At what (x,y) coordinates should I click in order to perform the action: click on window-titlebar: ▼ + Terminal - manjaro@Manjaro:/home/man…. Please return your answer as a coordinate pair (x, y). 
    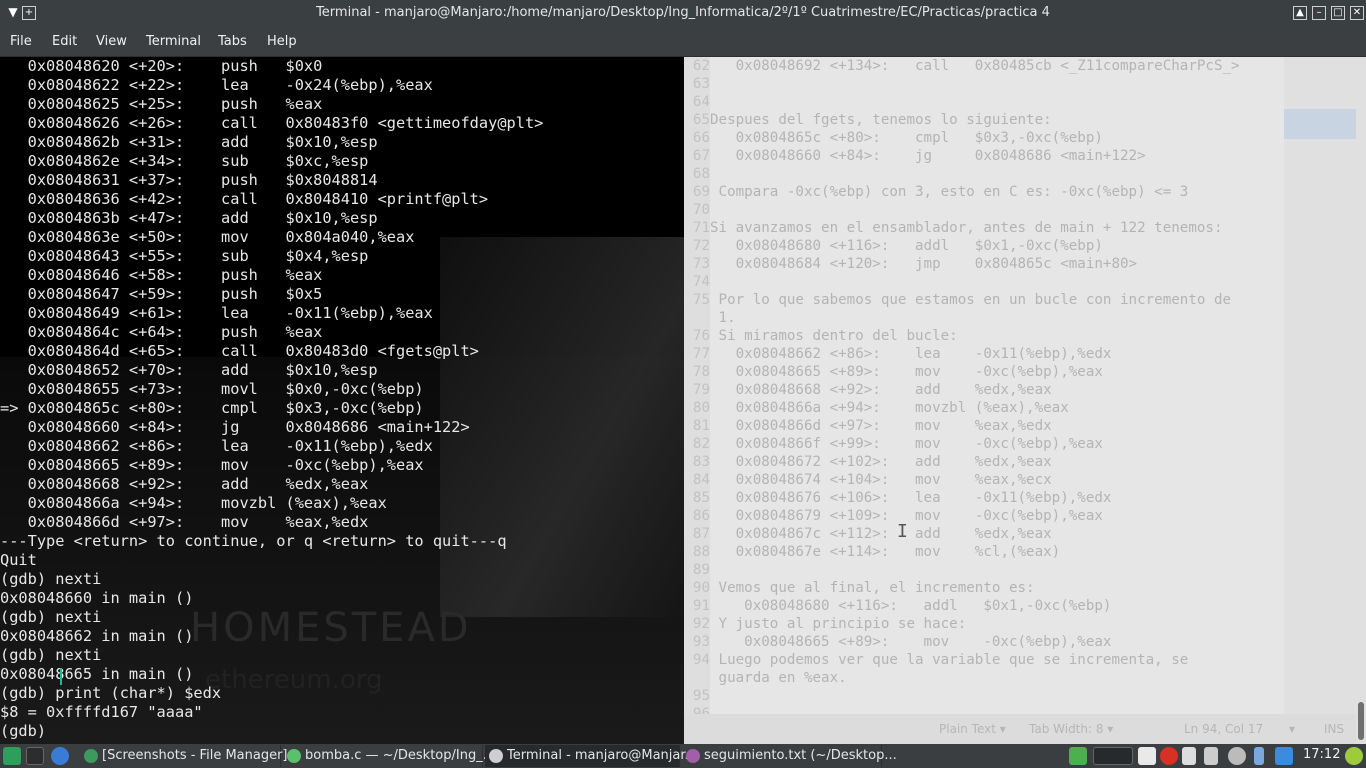
    Looking at the image, I should click on (683, 14).